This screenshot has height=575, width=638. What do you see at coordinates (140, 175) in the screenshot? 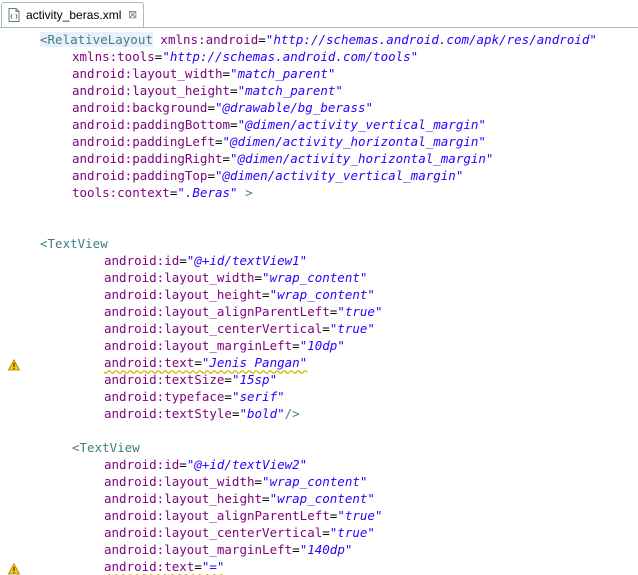
I see `code-token: android:paddingTop` at bounding box center [140, 175].